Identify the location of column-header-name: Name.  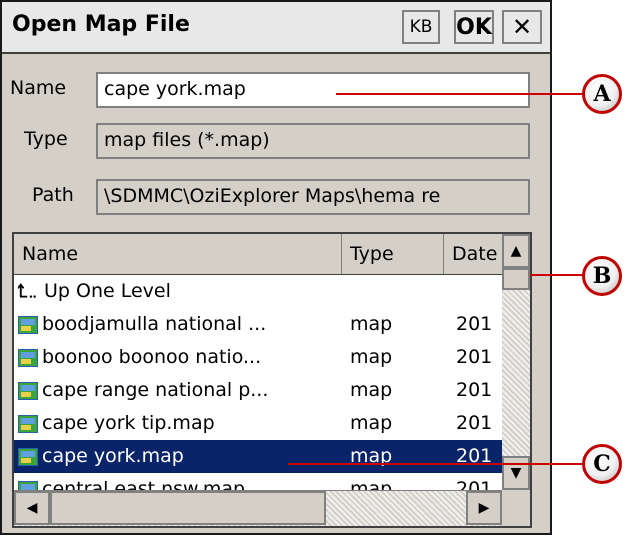
(178, 254).